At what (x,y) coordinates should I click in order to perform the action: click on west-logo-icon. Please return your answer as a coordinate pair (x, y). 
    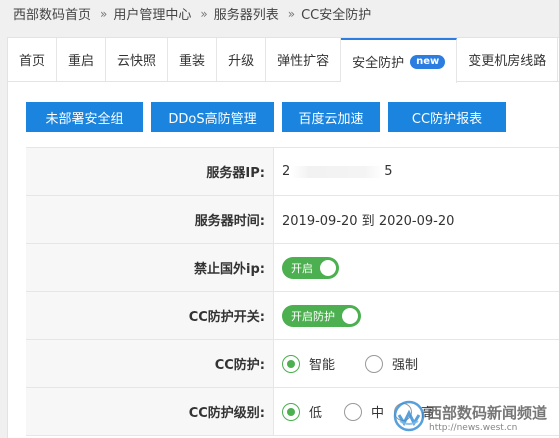
    Looking at the image, I should click on (409, 416).